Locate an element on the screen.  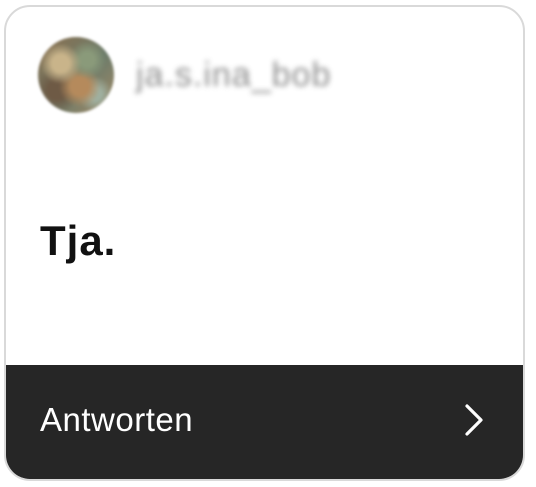
avatar is located at coordinates (76, 75).